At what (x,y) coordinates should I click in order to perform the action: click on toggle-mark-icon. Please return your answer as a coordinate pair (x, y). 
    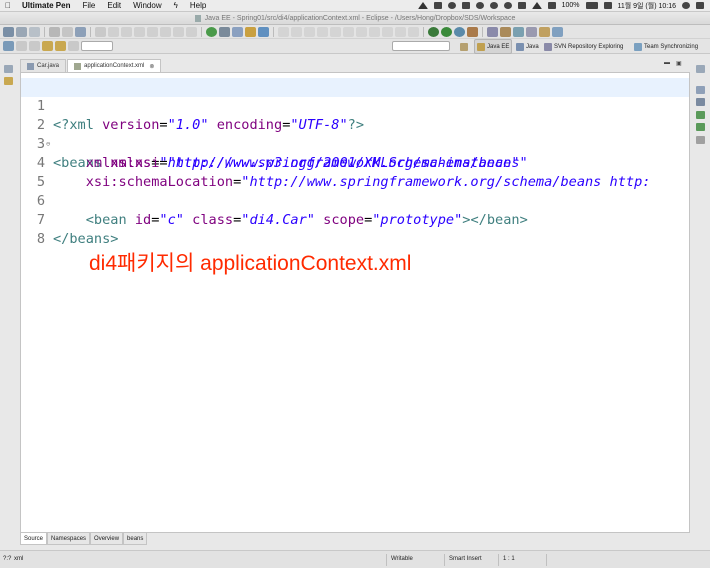
    Looking at the image, I should click on (322, 31).